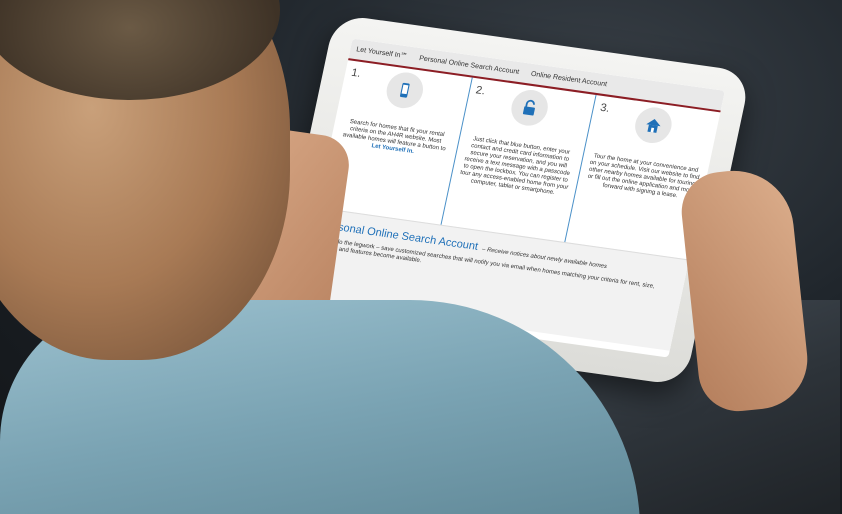 The image size is (842, 514). I want to click on tab-let-yourself-in: Let Yourself In℠, so click(382, 52).